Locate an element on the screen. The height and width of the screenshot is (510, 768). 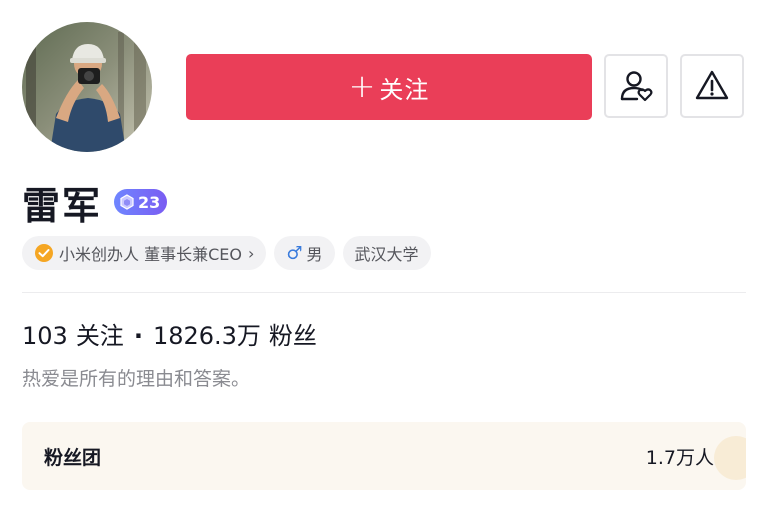
level-badge: 23 is located at coordinates (141, 202).